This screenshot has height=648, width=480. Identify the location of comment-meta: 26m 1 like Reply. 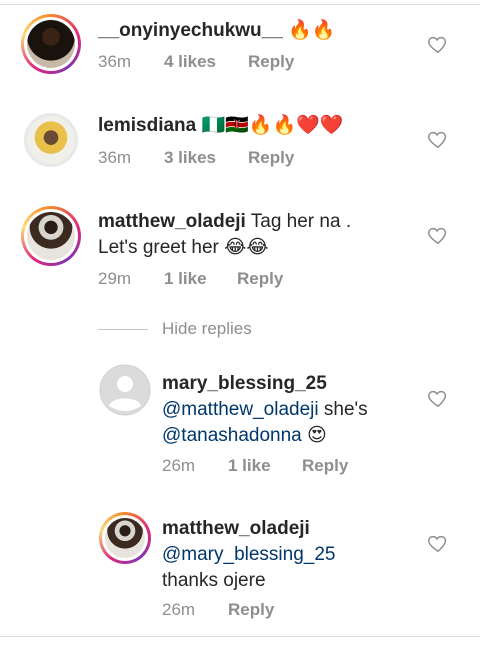
(255, 466).